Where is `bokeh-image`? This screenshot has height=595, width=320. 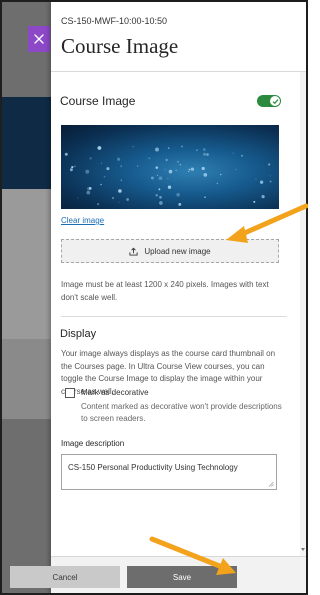
bokeh-image is located at coordinates (168, 175).